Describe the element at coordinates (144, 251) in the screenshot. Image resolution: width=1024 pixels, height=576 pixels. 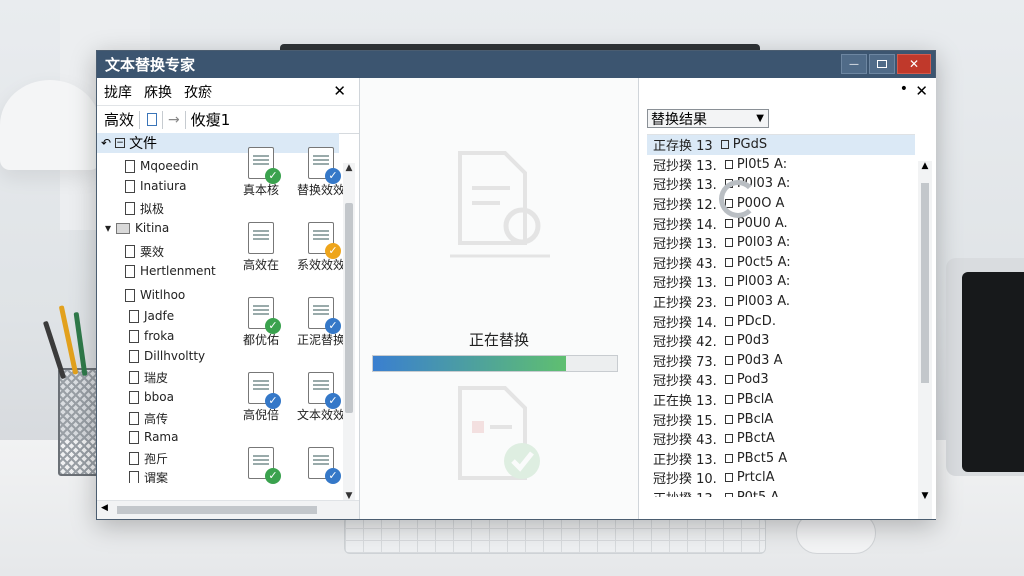
I see `tree-file: 粟效` at that location.